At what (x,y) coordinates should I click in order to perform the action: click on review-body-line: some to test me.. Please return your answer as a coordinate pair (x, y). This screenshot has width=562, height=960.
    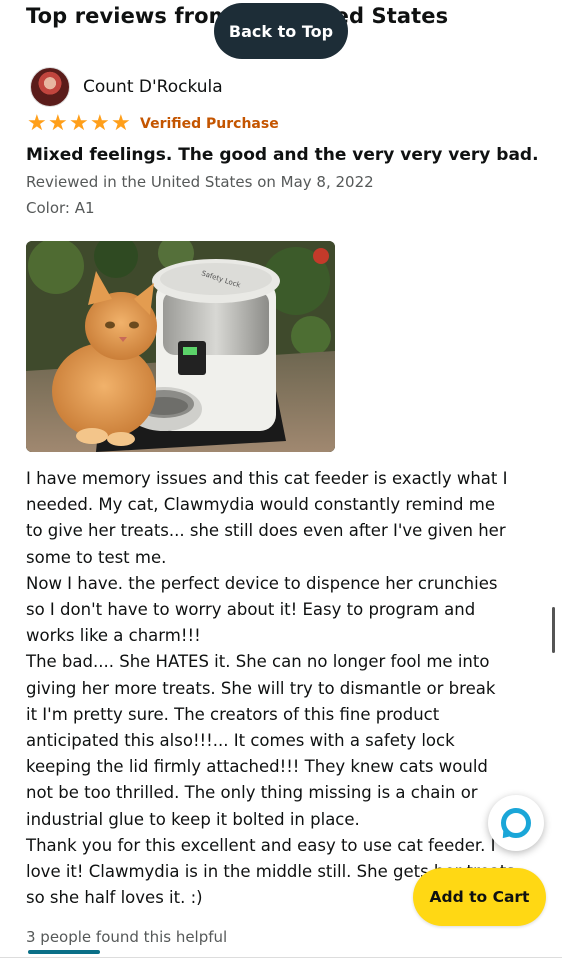
    Looking at the image, I should click on (96, 557).